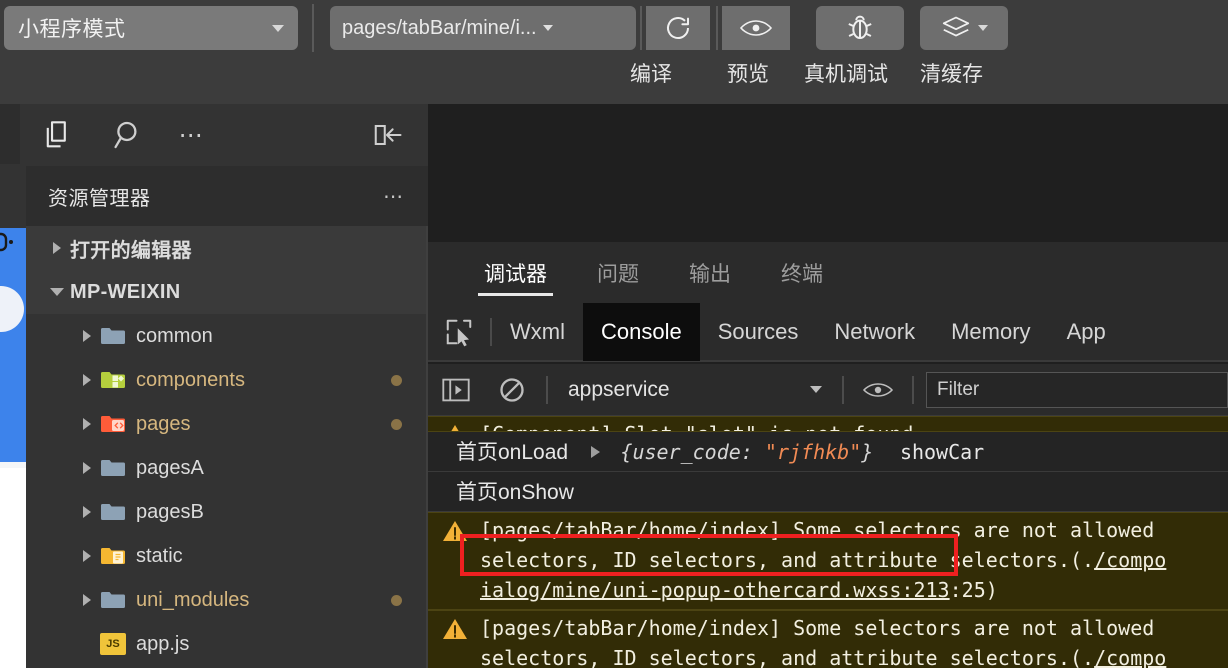 This screenshot has width=1228, height=668. I want to click on console-context-label: appservice, so click(619, 389).